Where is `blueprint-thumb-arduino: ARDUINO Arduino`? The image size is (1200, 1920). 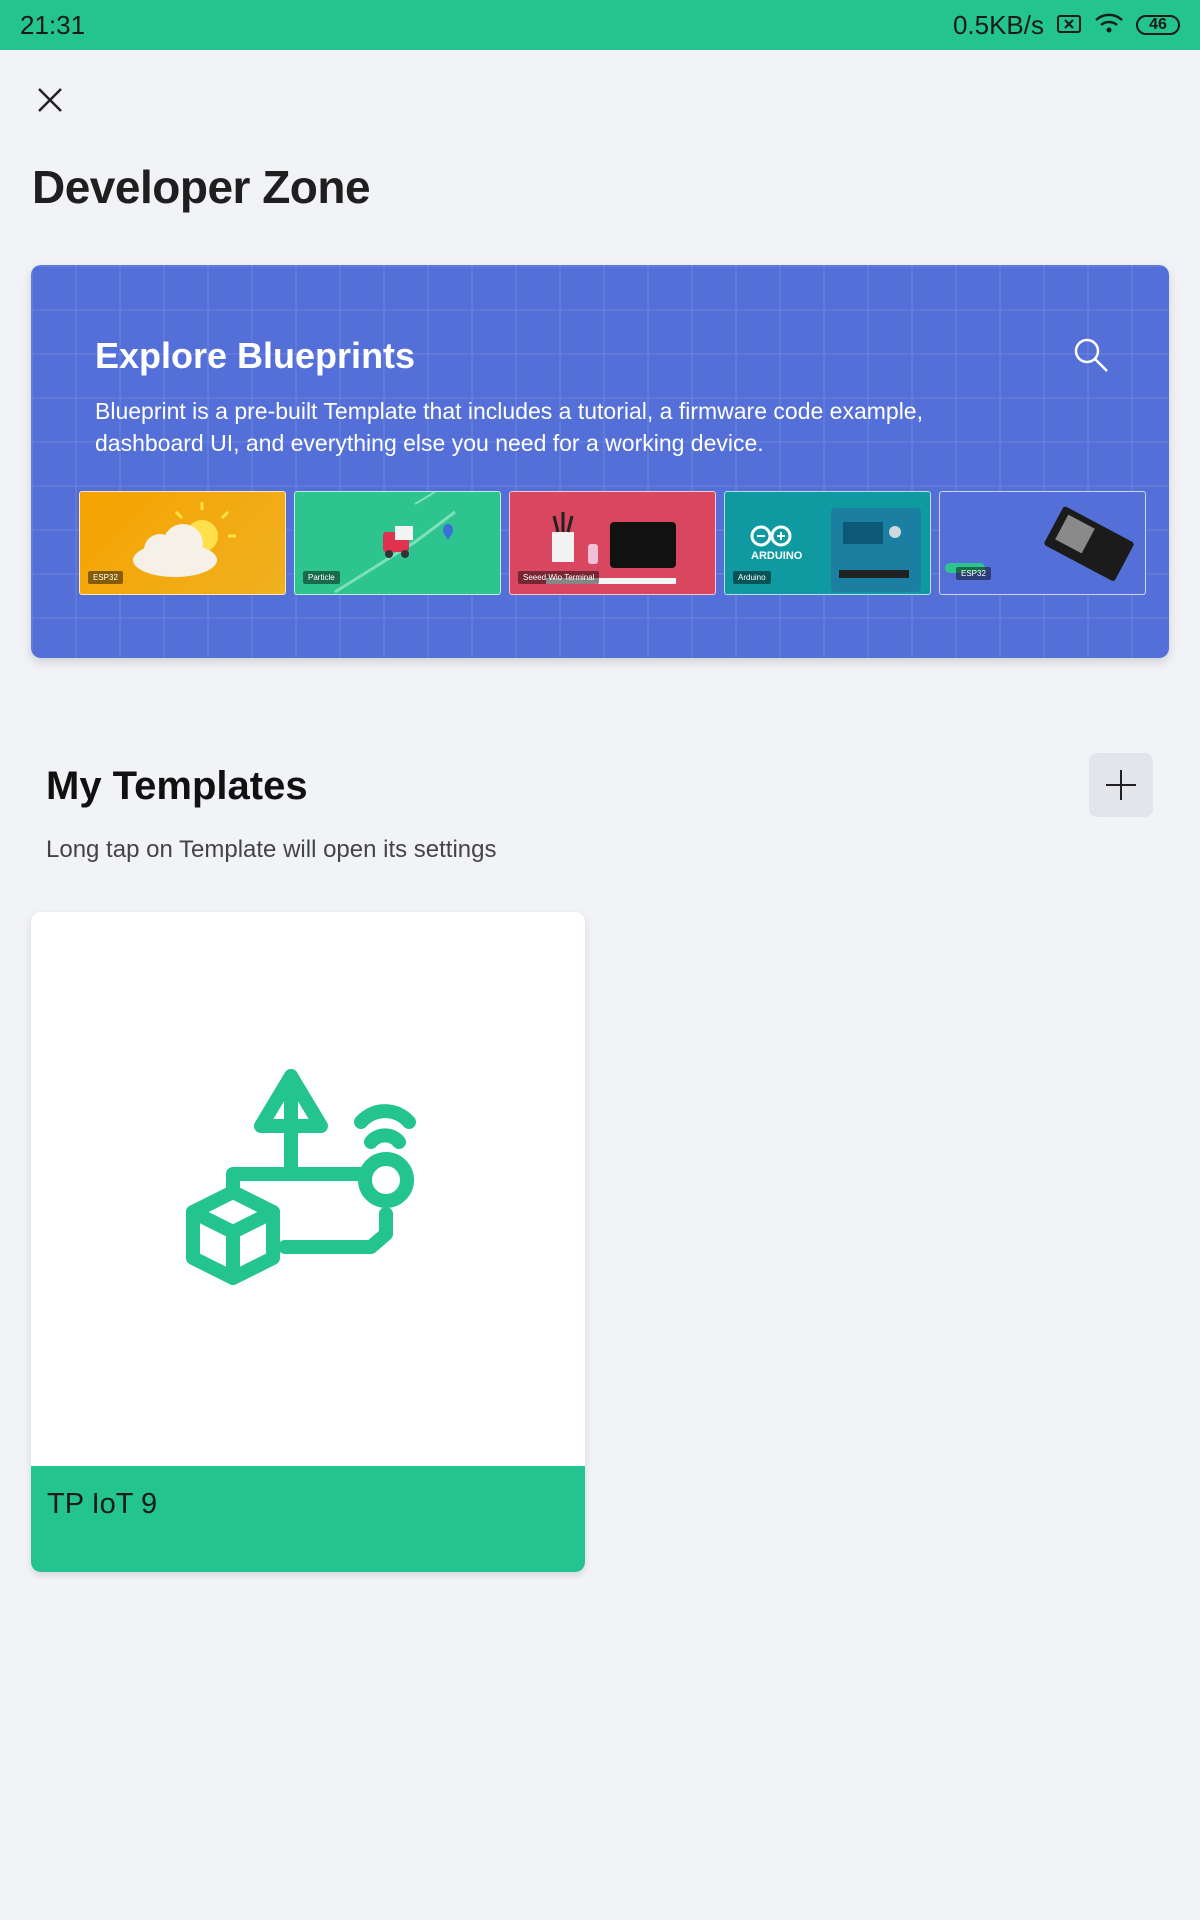
blueprint-thumb-arduino: ARDUINO Arduino is located at coordinates (827, 543).